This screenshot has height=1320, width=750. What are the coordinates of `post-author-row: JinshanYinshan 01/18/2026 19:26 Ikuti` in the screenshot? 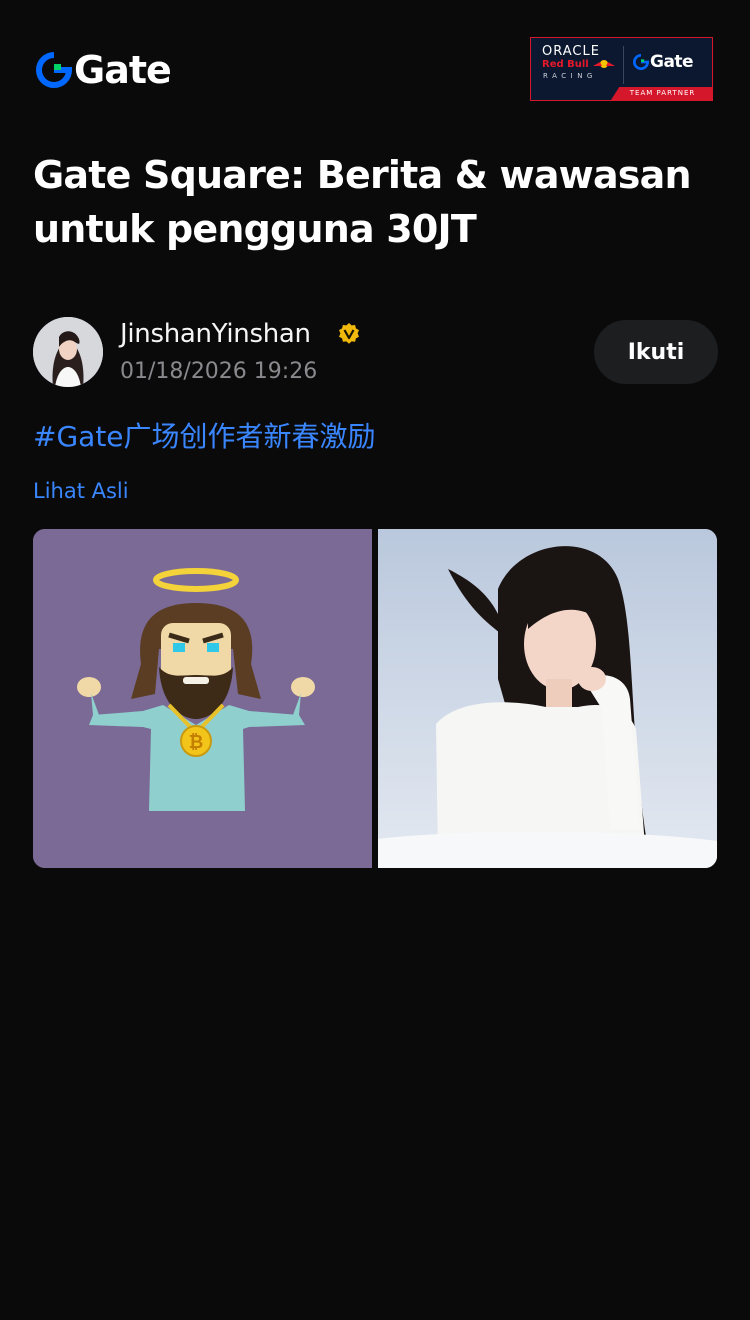 It's located at (375, 352).